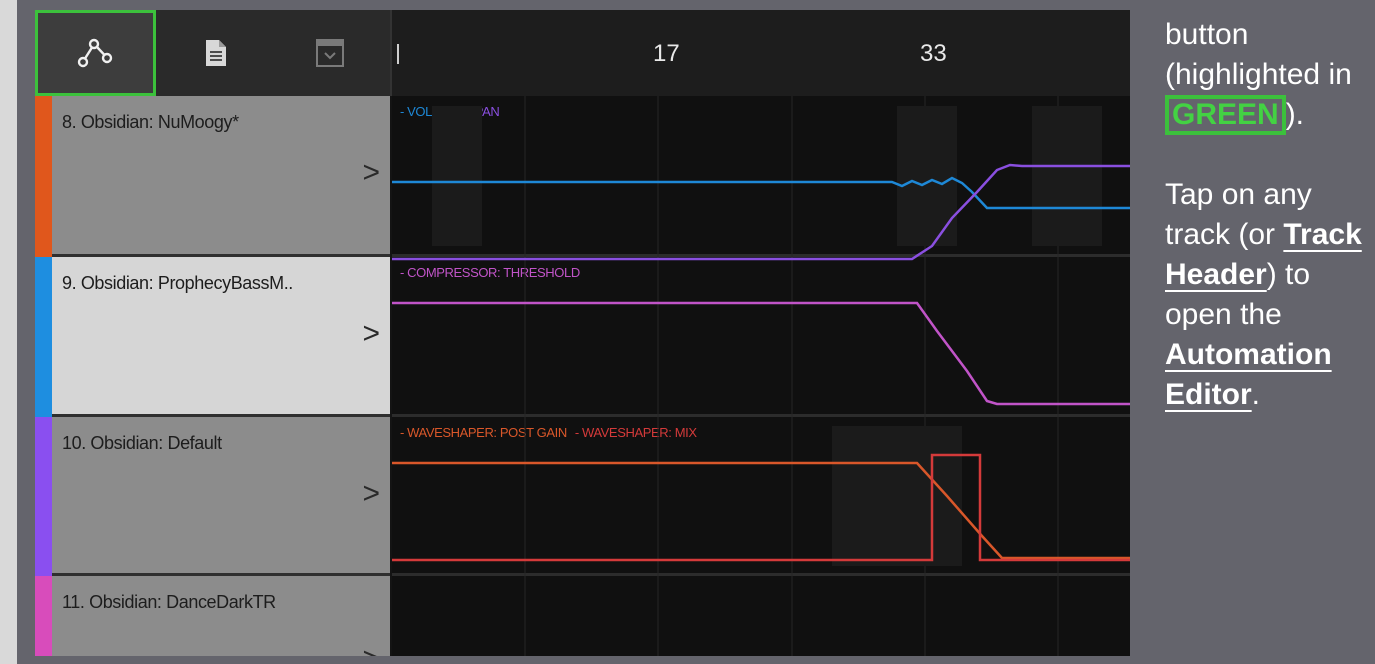 The width and height of the screenshot is (1375, 664). I want to click on track-header-body: 8. Obsidian: NuMoogy* >, so click(221, 176).